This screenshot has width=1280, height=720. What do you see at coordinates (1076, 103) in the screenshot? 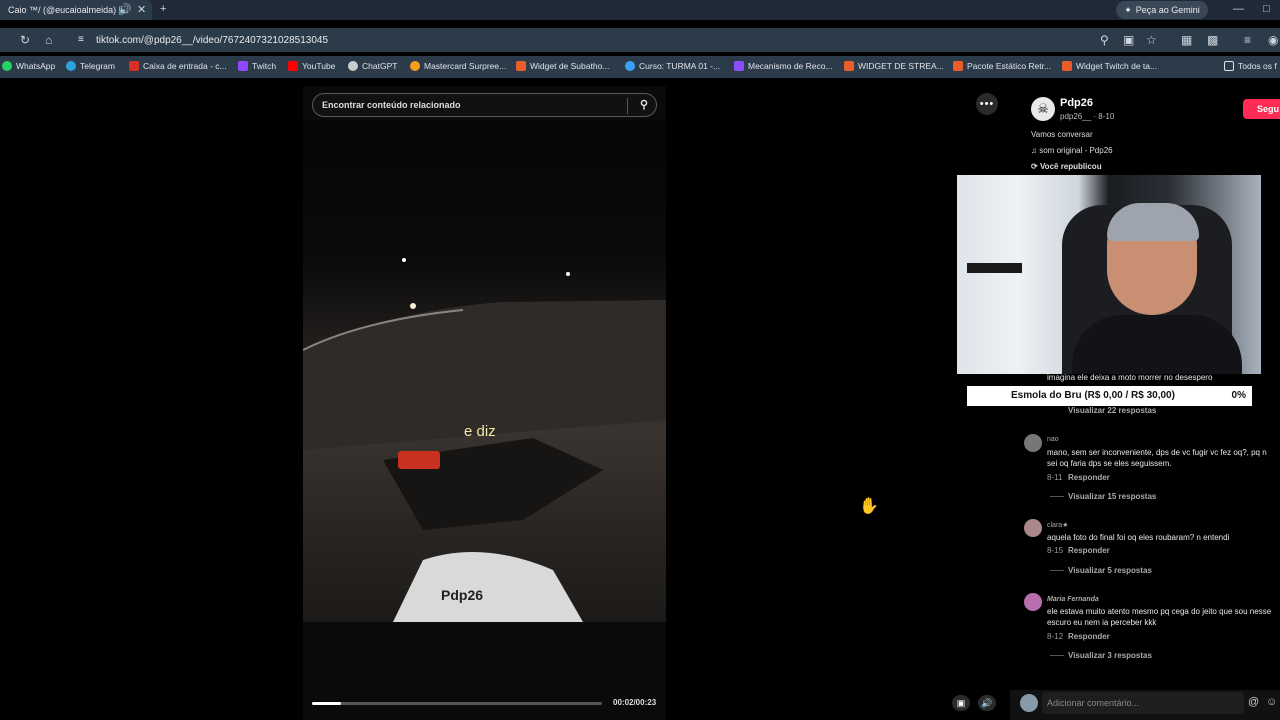
I see `author-name: Pdp26` at bounding box center [1076, 103].